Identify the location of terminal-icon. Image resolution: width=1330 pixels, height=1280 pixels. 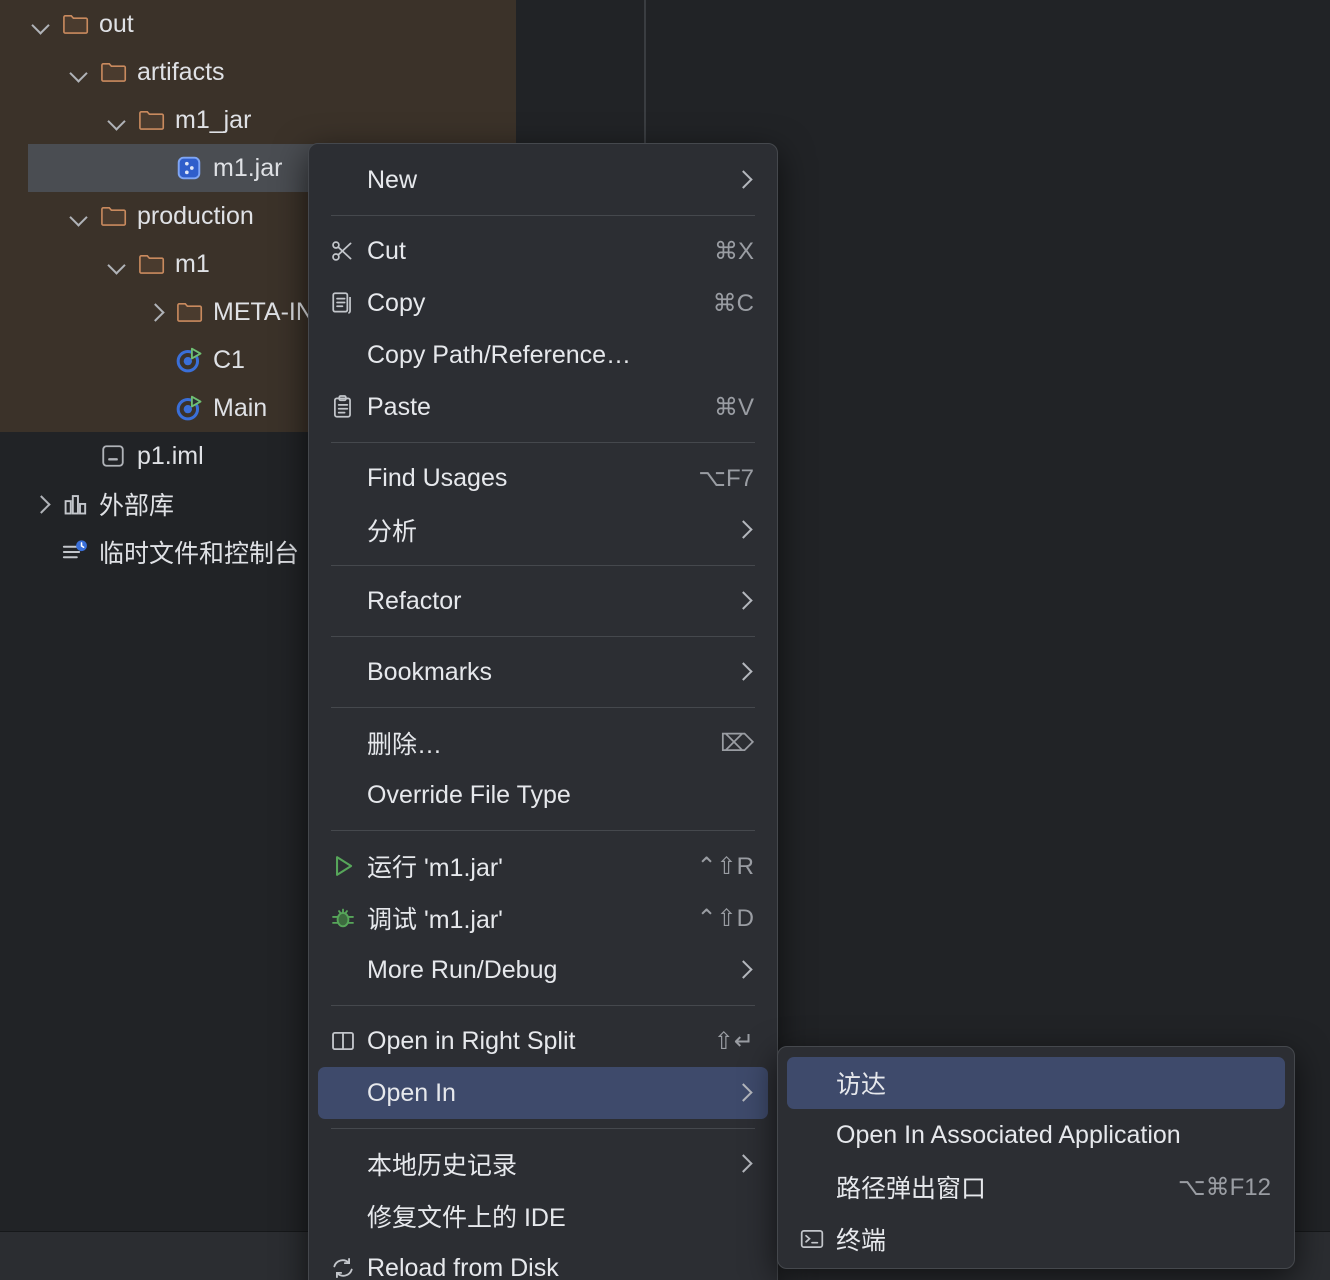
(812, 1239).